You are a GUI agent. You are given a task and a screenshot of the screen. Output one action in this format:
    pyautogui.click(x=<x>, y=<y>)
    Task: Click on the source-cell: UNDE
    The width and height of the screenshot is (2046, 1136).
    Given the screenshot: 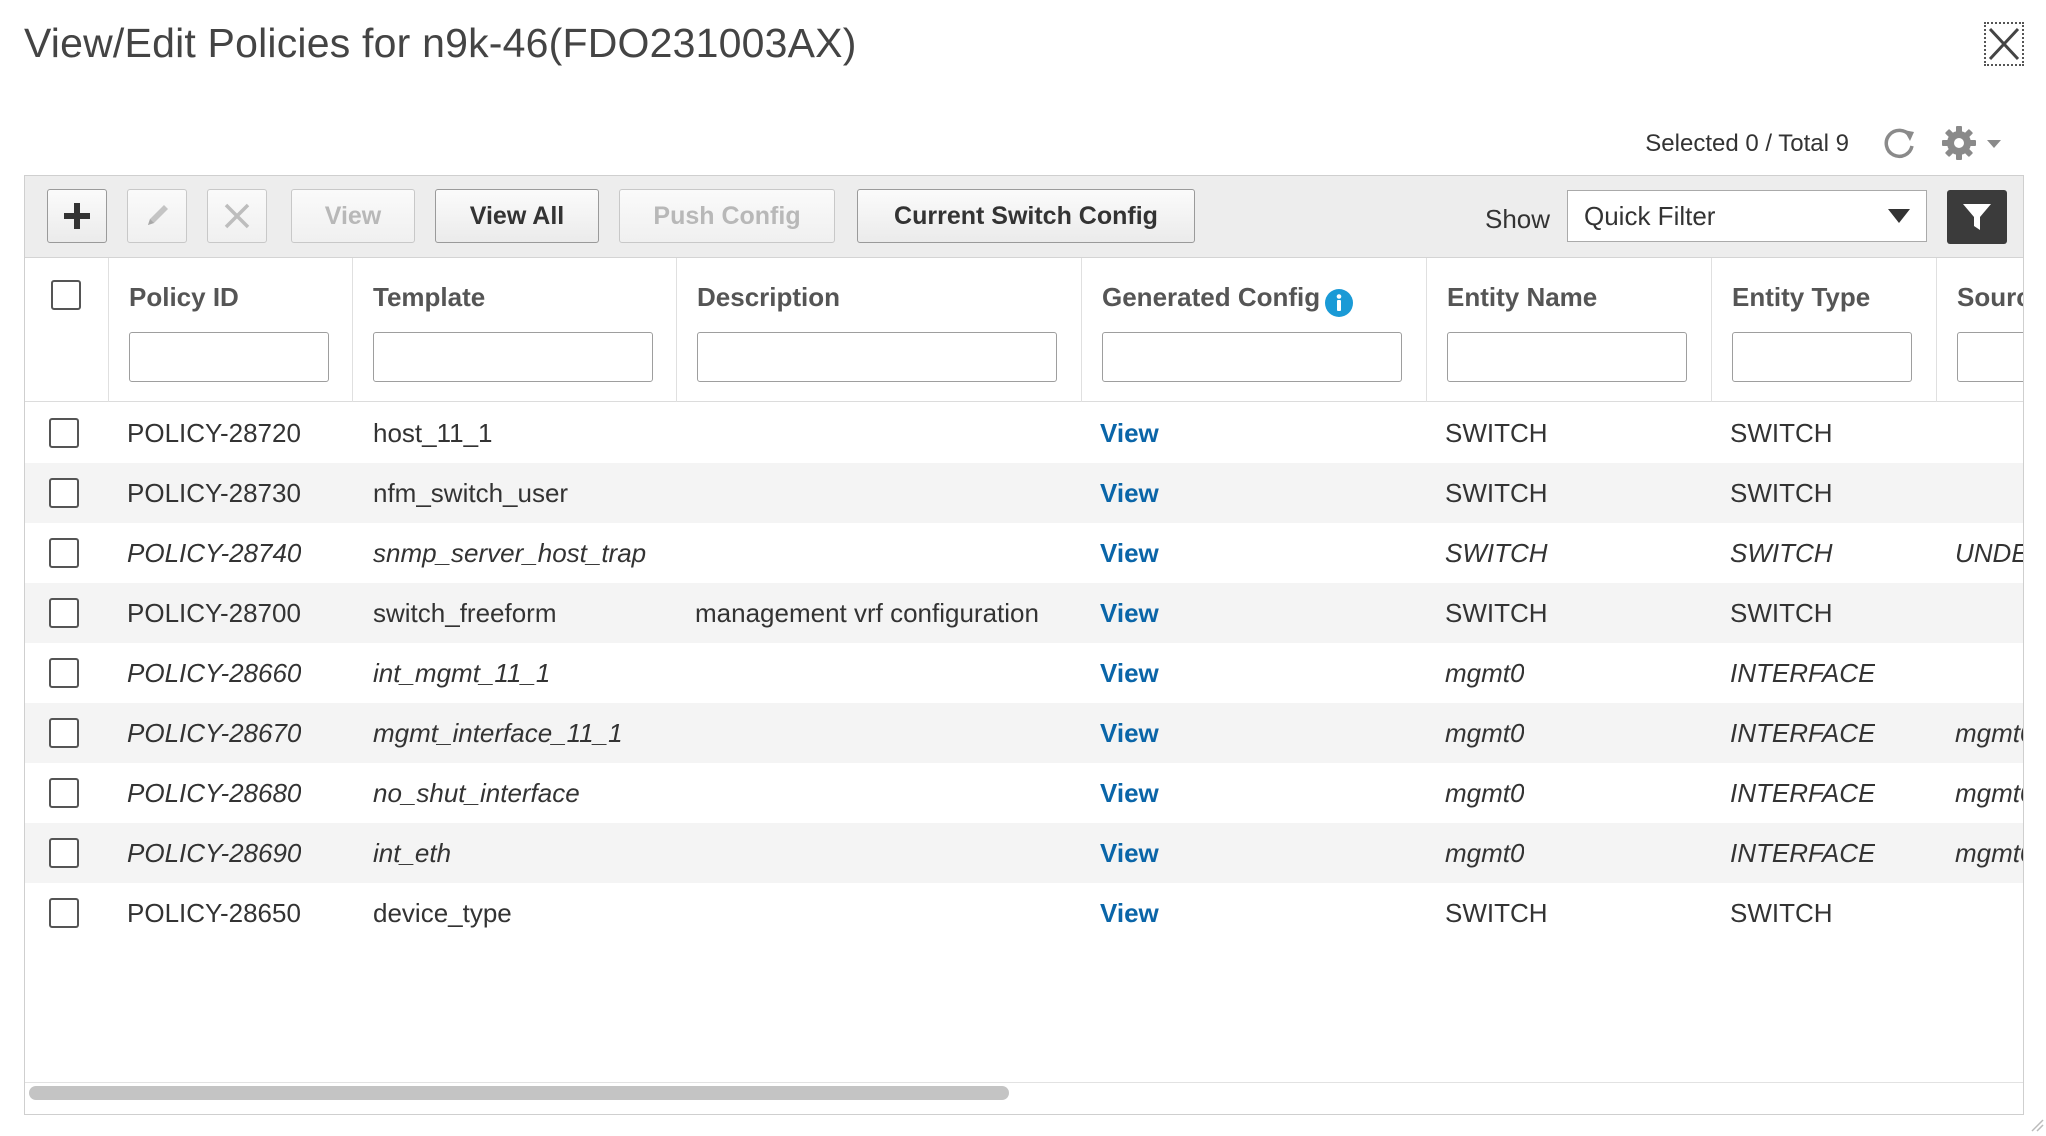 What is the action you would take?
    pyautogui.click(x=1989, y=553)
    